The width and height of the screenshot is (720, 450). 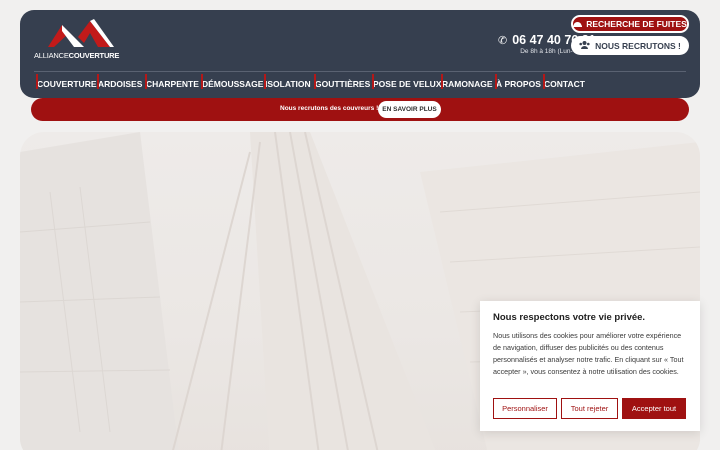 I want to click on nav-item-velux: POSE DE VELUX, so click(x=407, y=81).